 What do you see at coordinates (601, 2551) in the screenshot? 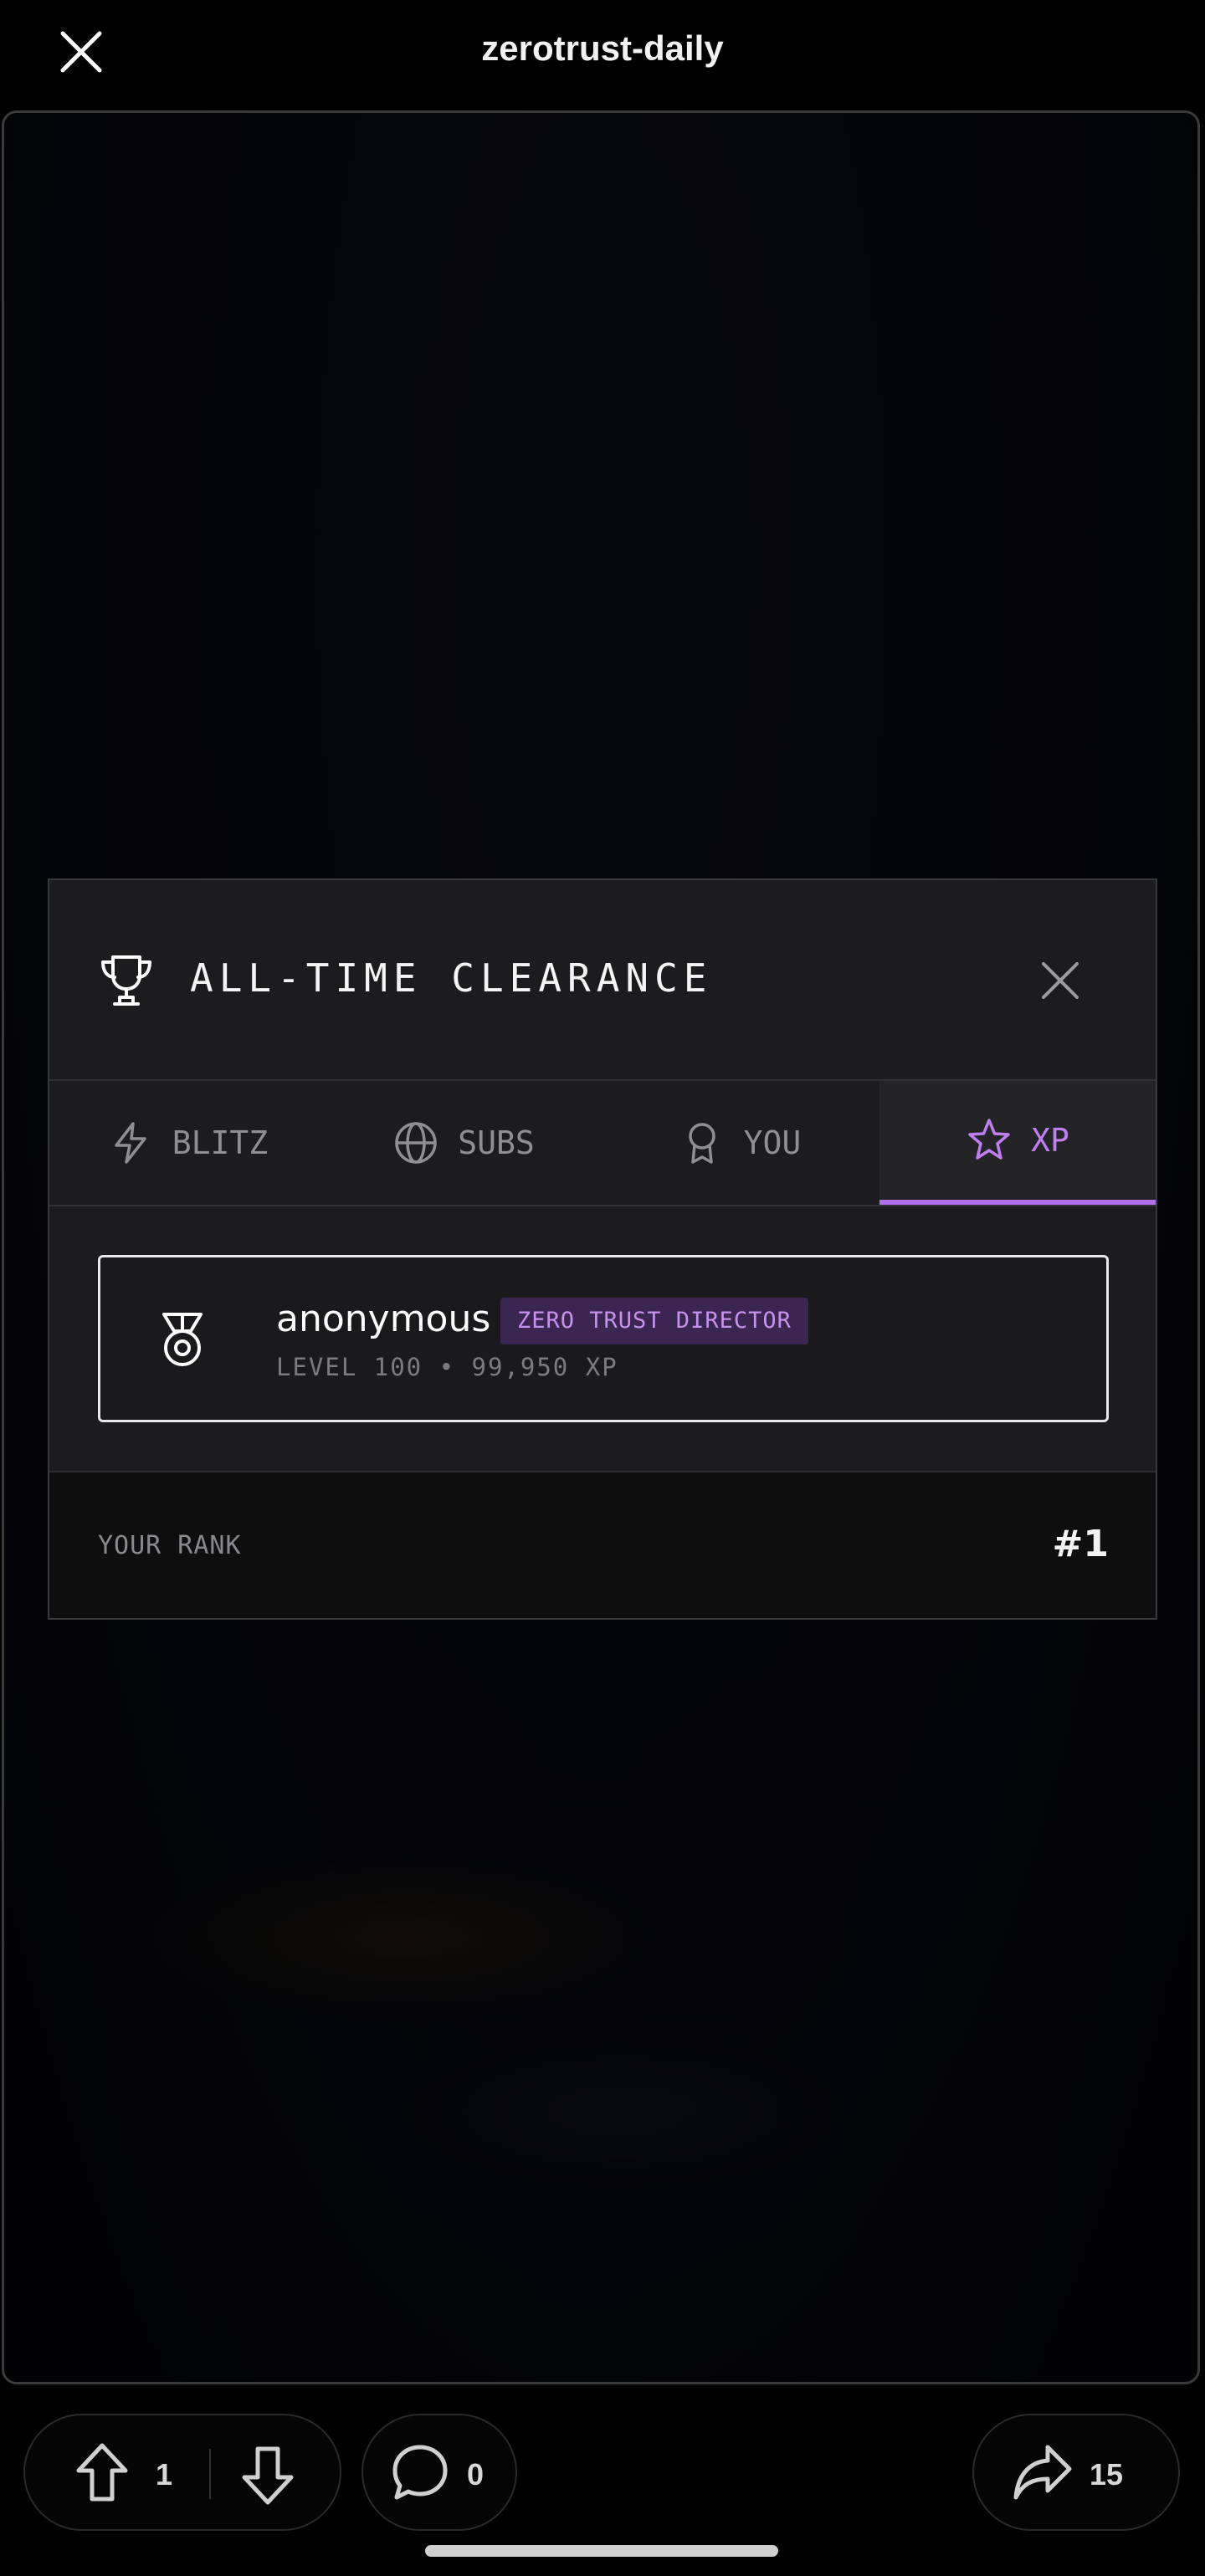
I see `home-indicator` at bounding box center [601, 2551].